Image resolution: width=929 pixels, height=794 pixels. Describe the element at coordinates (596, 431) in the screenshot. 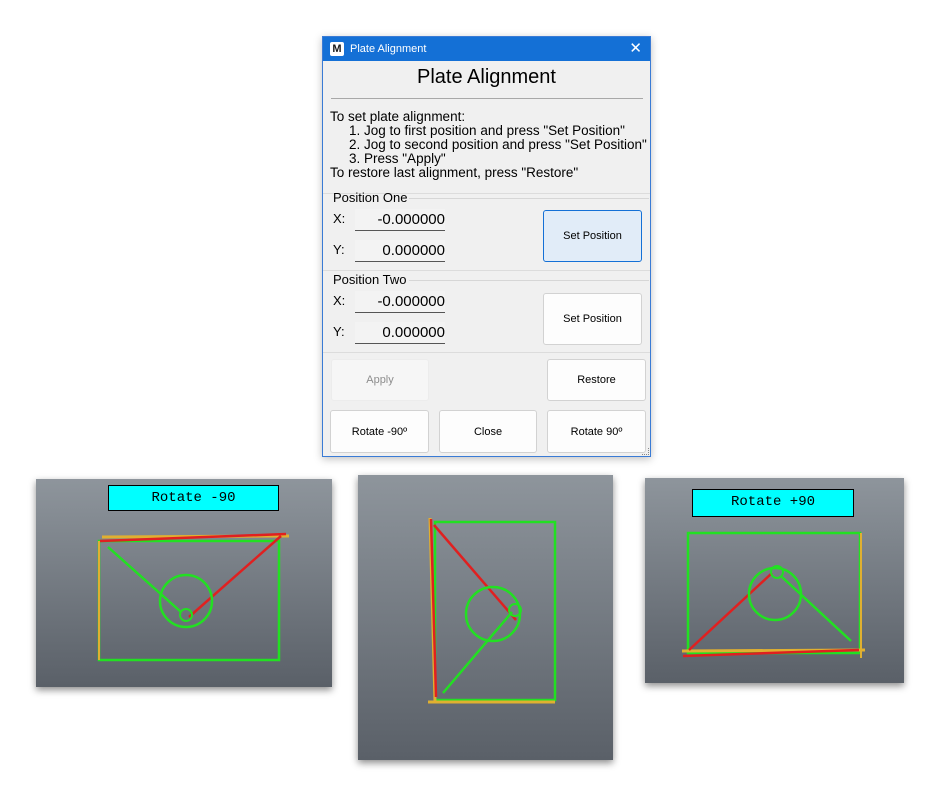

I see `rotate-plus-90-button: Rotate 90º` at that location.